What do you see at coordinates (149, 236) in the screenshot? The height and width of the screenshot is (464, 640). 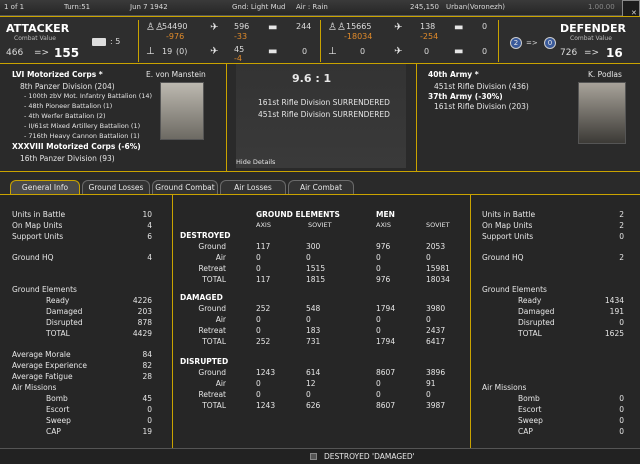 I see `att-support-val: 6` at bounding box center [149, 236].